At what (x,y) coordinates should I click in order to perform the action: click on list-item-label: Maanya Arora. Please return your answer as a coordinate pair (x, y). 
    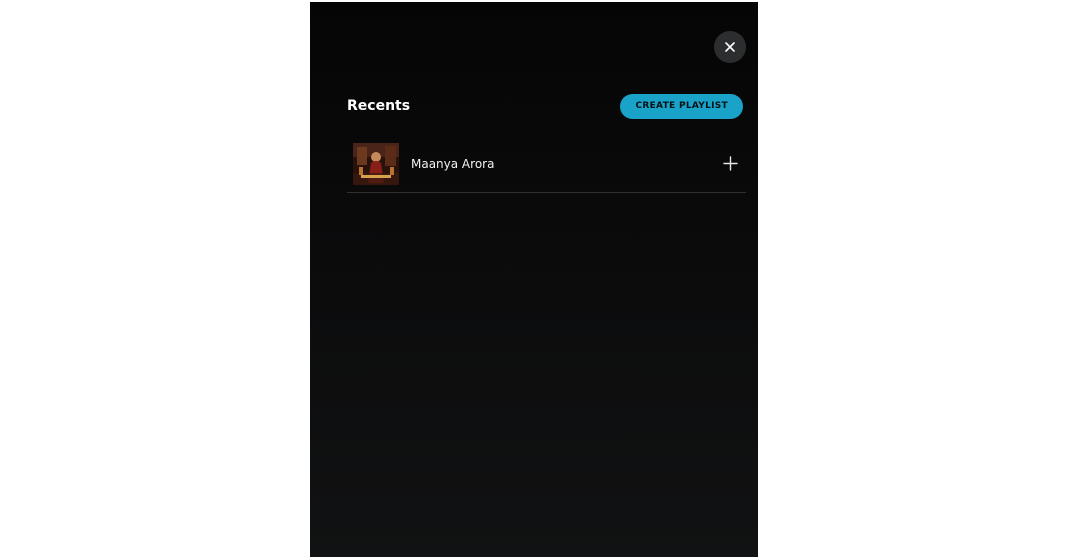
    Looking at the image, I should click on (453, 163).